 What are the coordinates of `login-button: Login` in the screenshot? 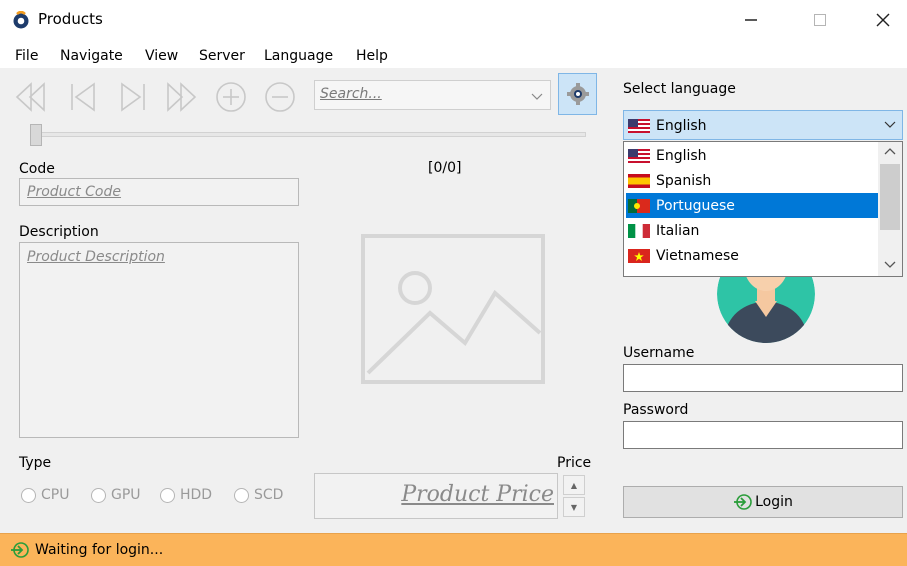 It's located at (763, 502).